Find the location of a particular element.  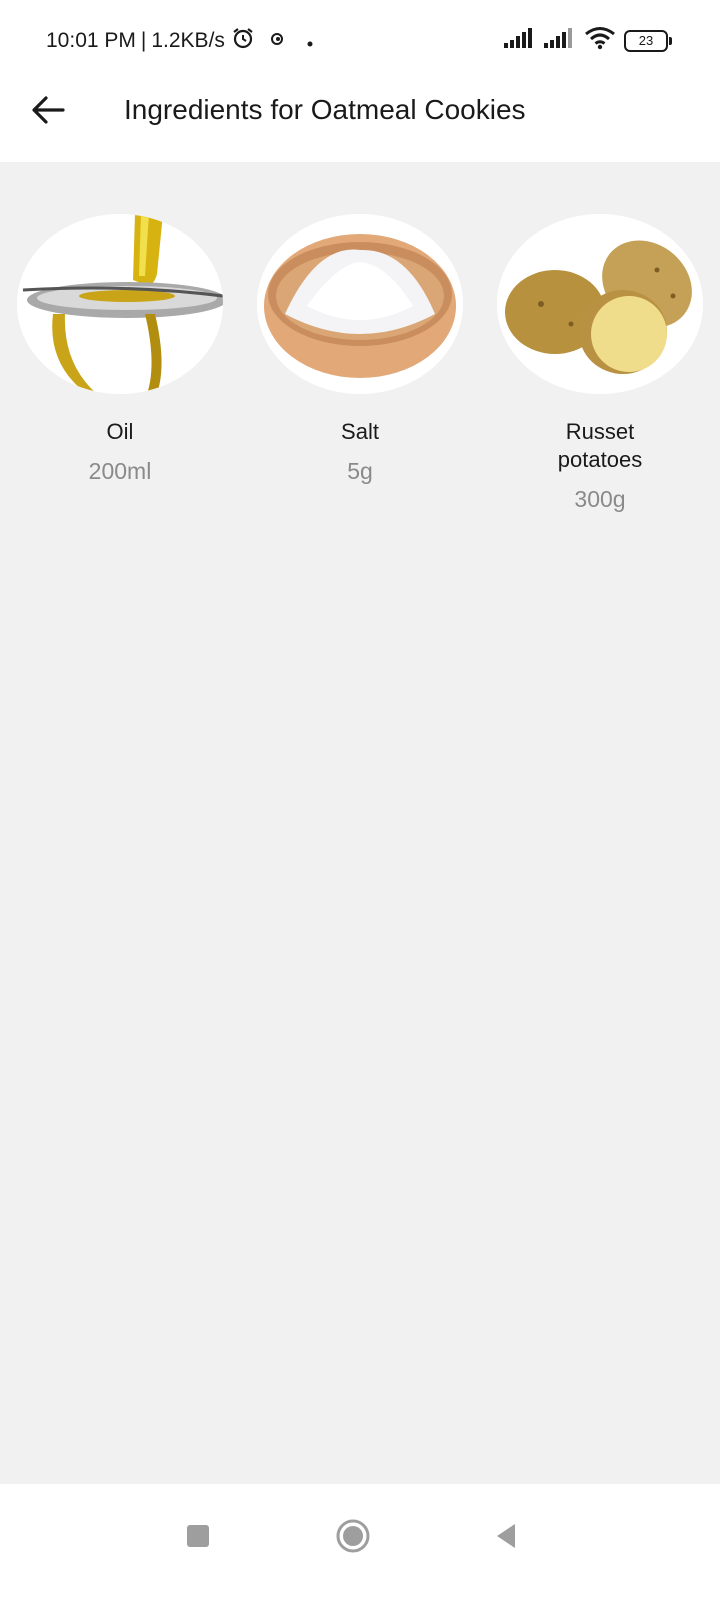

nav-back-button is located at coordinates (506, 1538).